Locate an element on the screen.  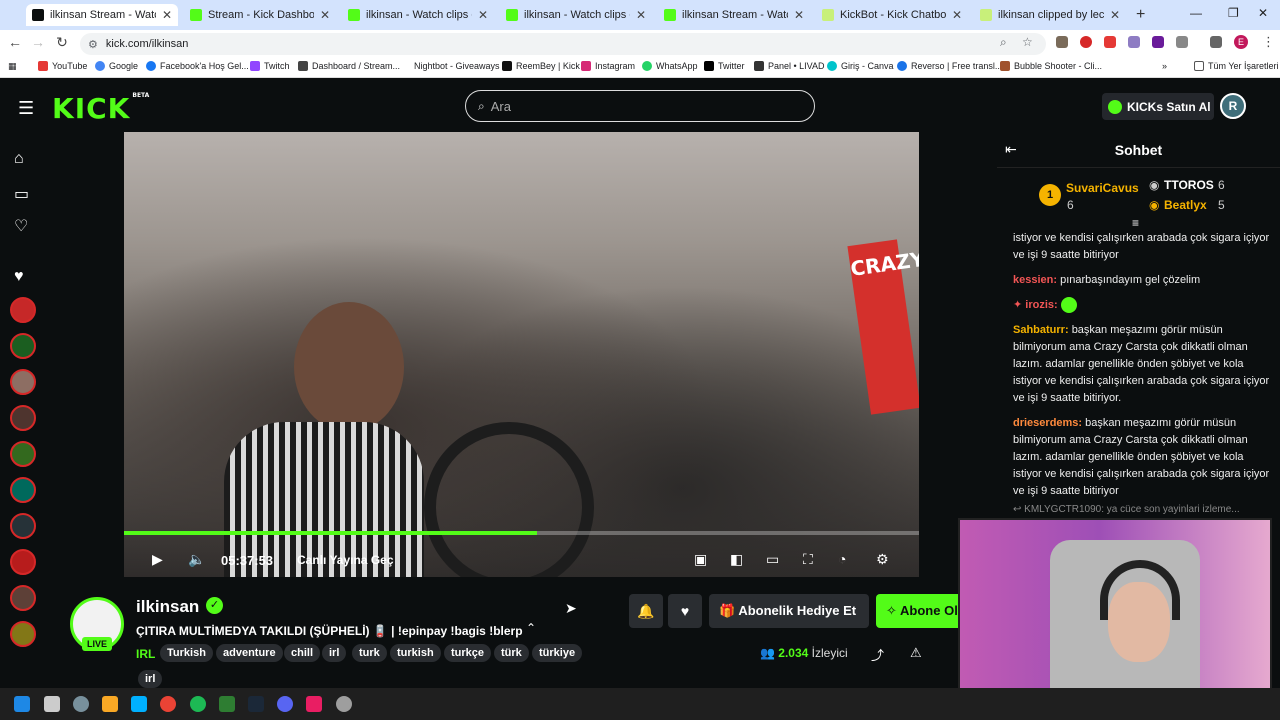
close-window-icon: ✕ is located at coordinates (1263, 13).